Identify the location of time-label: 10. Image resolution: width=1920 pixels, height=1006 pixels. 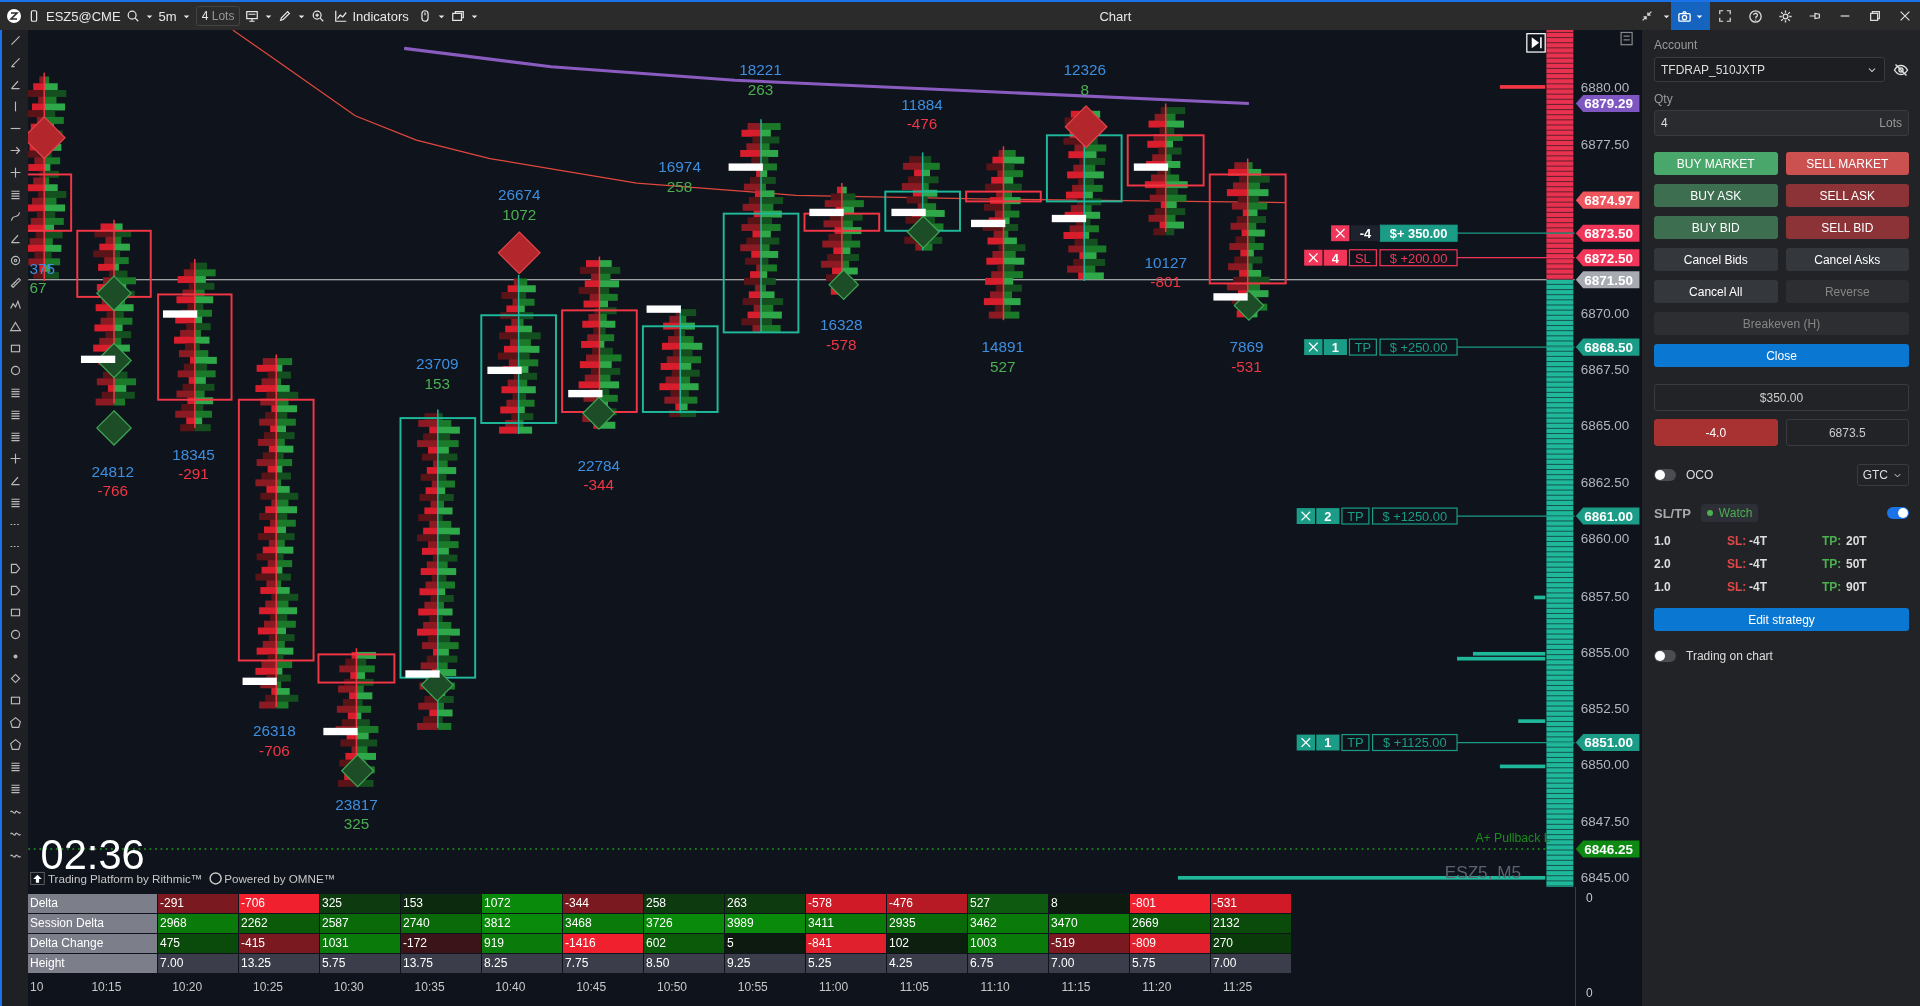
(37, 987).